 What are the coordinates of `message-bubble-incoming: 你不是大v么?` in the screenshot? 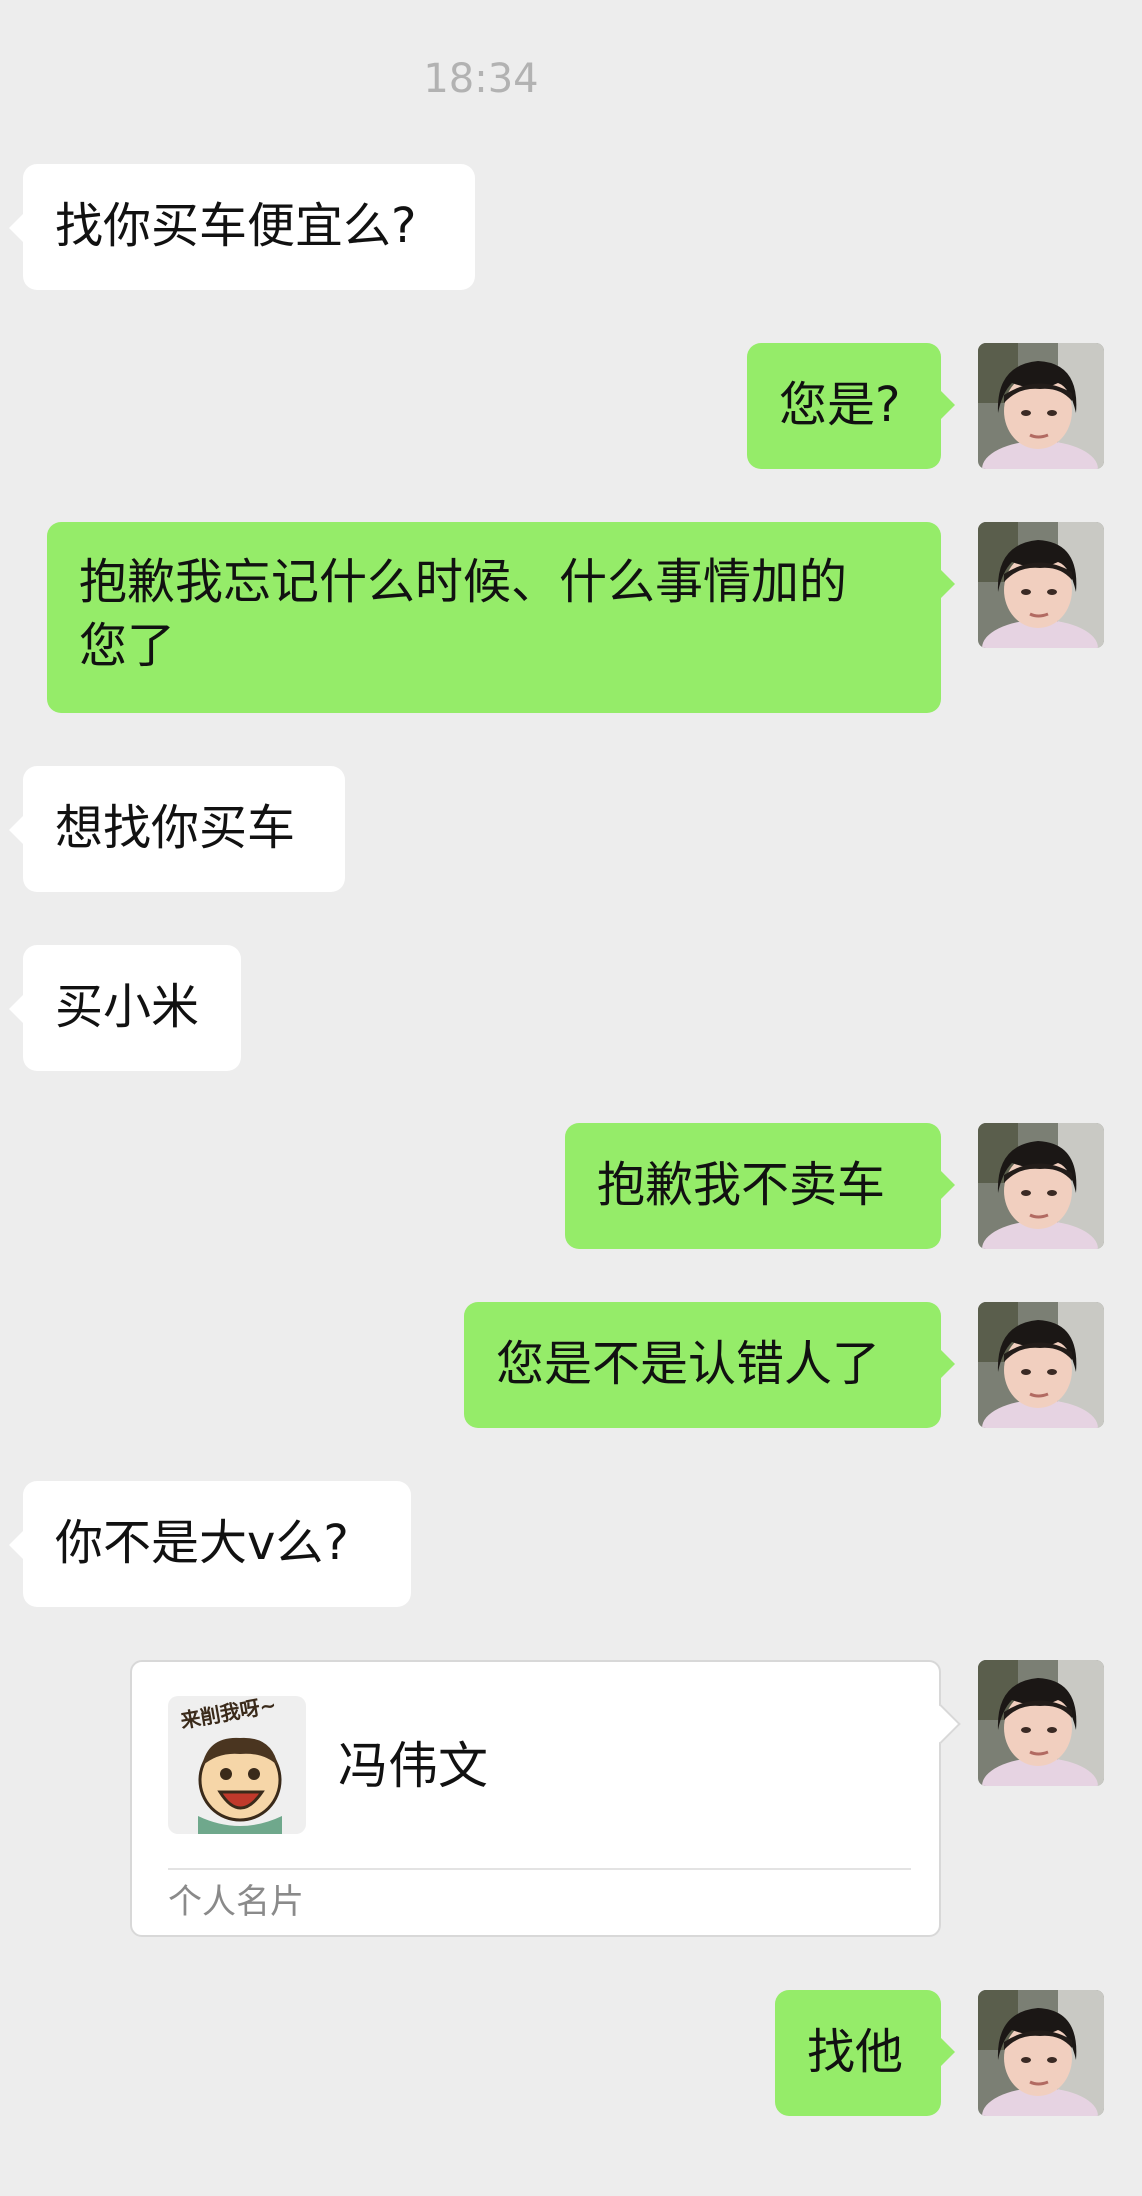 It's located at (210, 1544).